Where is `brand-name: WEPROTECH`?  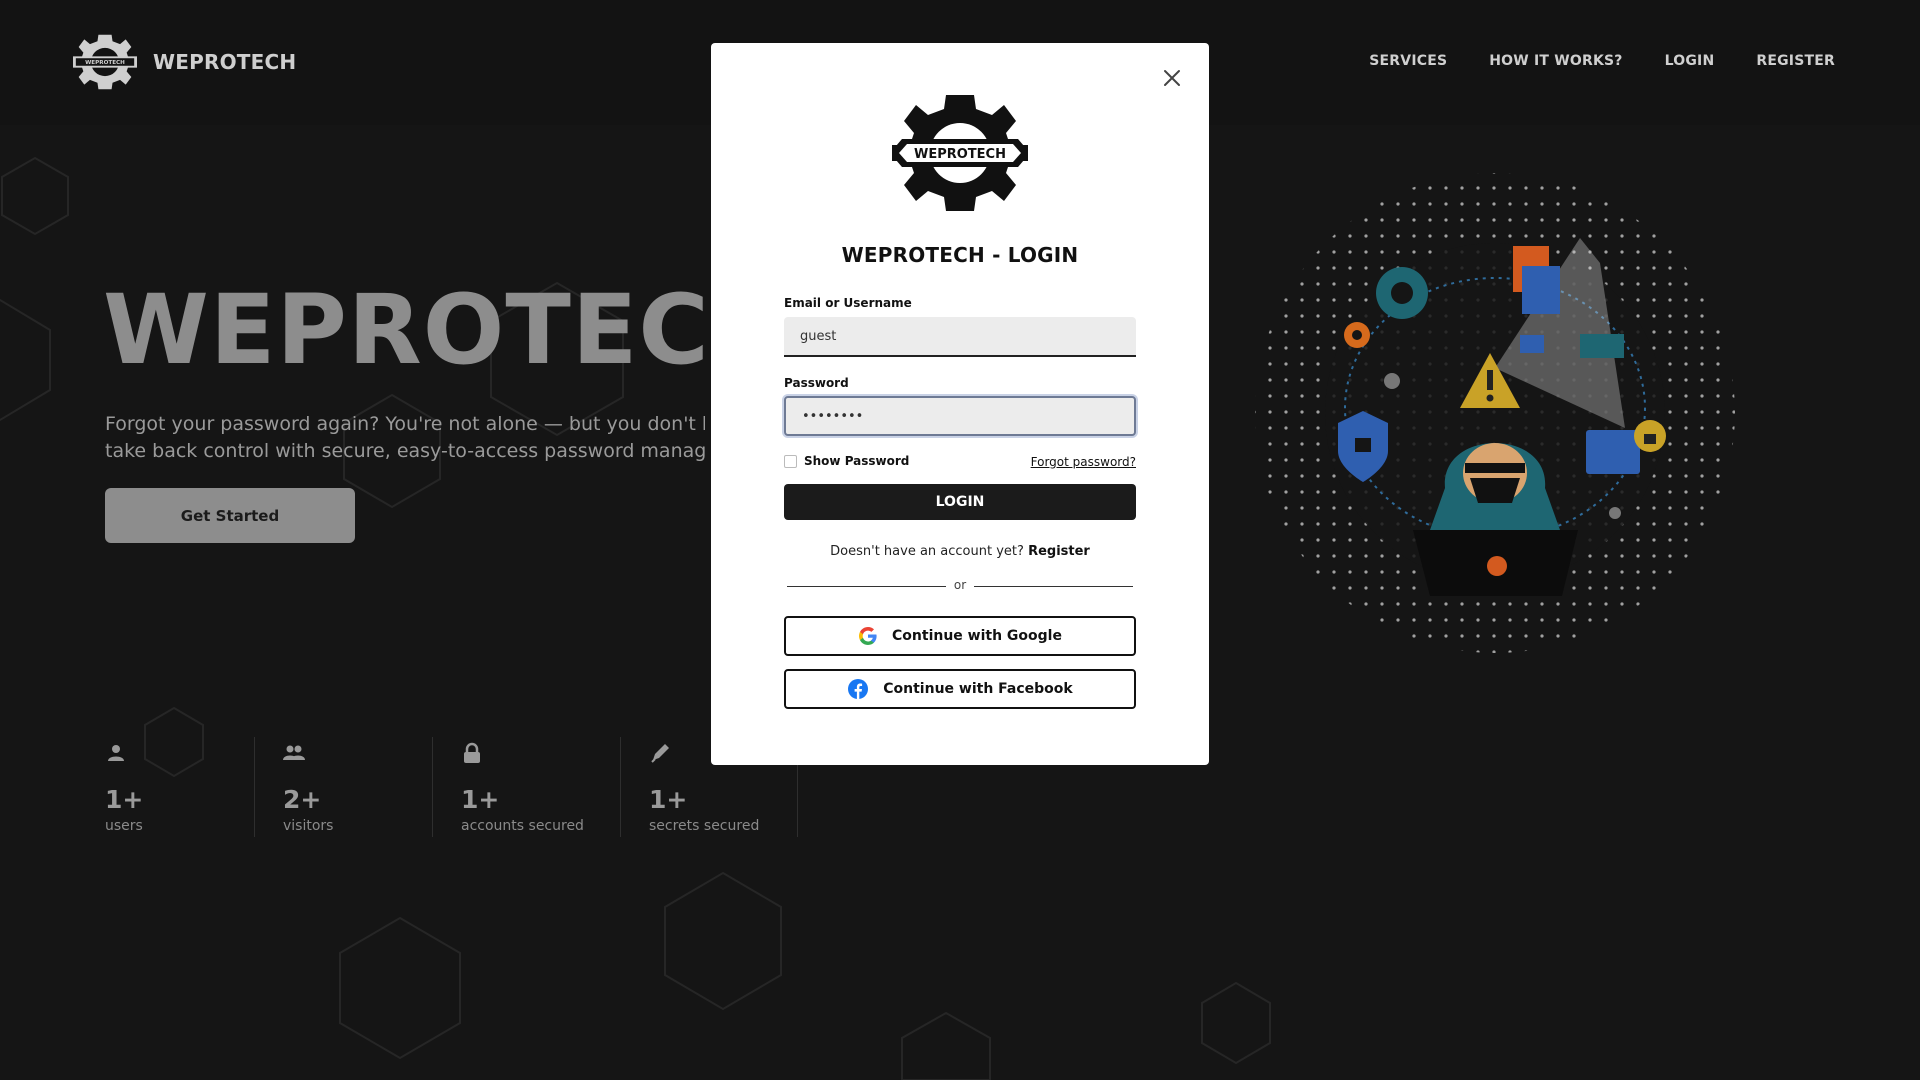 brand-name: WEPROTECH is located at coordinates (225, 62).